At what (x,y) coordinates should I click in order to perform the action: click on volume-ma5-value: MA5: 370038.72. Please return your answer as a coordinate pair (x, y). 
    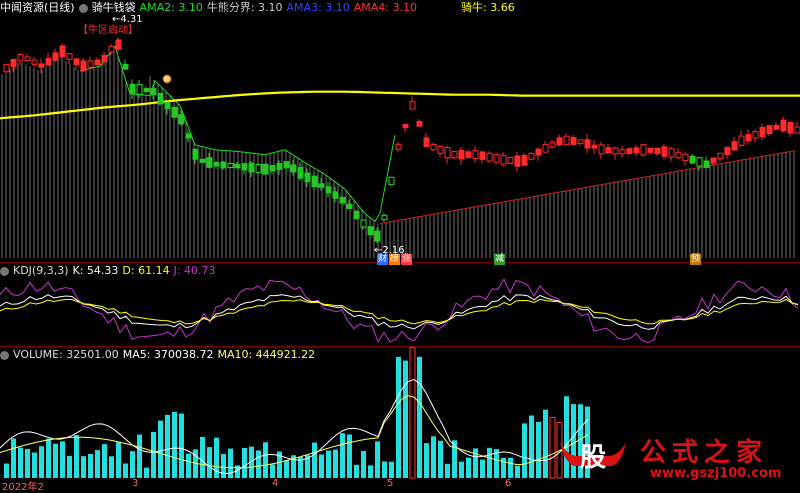
    Looking at the image, I should click on (168, 354).